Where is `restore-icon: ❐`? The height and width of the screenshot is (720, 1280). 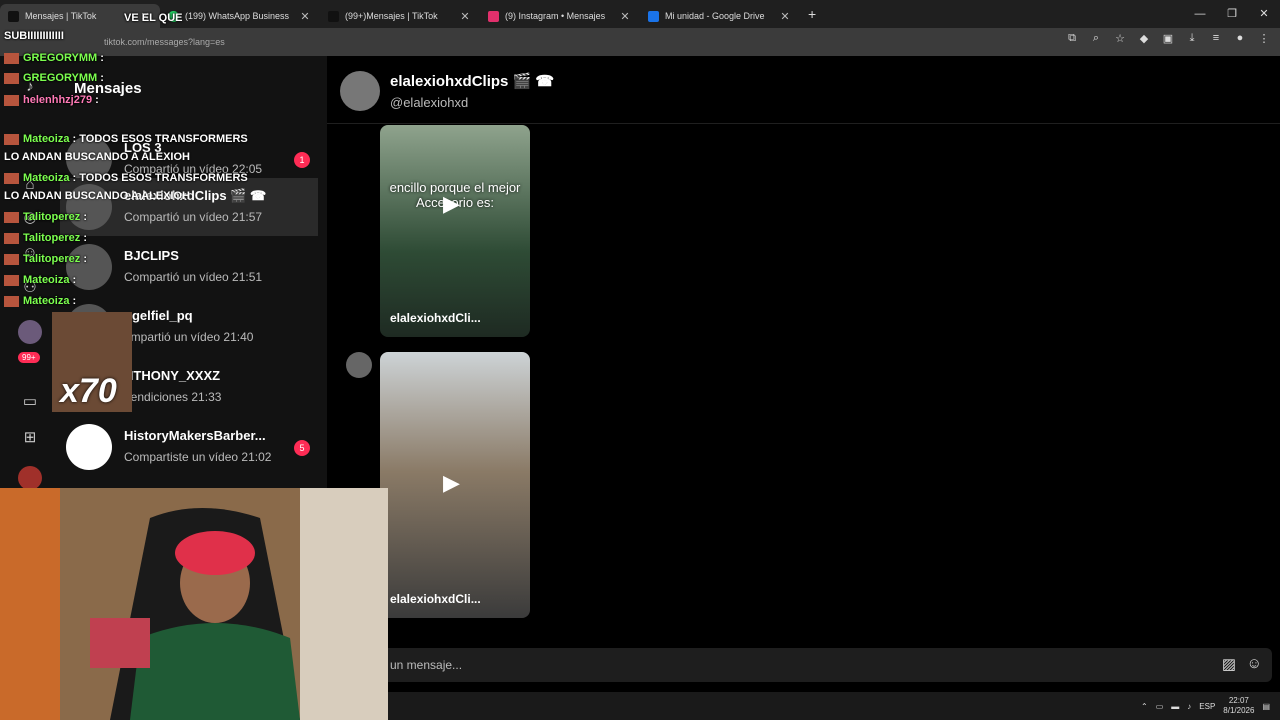 restore-icon: ❐ is located at coordinates (1232, 14).